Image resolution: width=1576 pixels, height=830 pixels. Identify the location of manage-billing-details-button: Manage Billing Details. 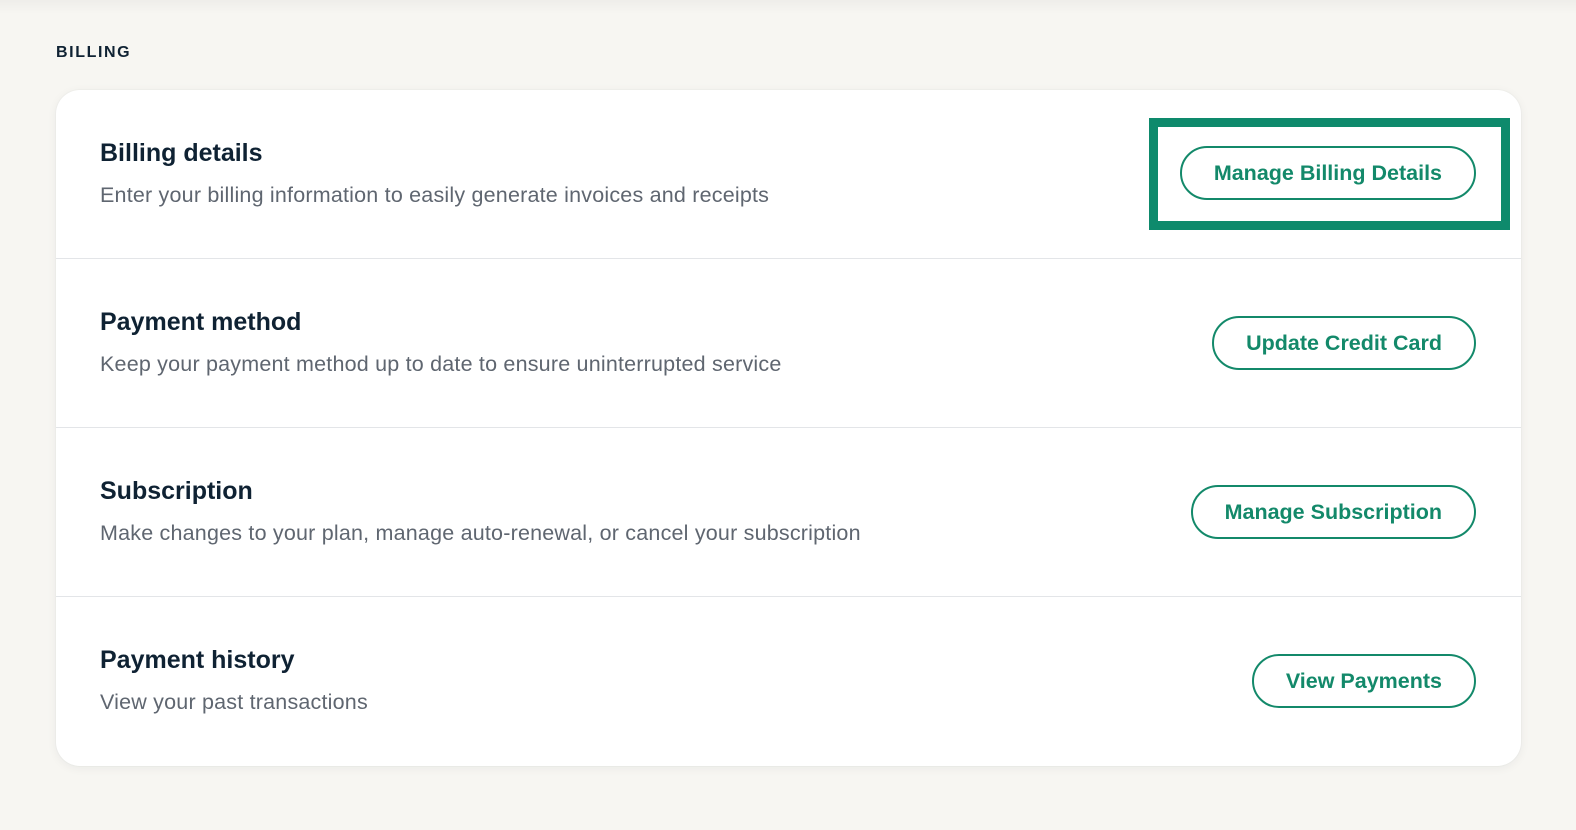
(1327, 173).